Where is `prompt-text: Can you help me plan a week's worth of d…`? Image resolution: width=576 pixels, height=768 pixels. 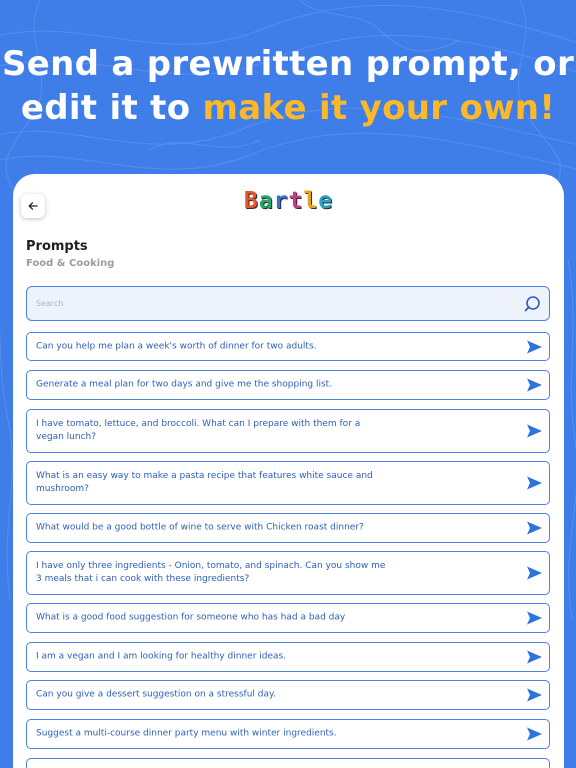
prompt-text: Can you help me plan a week's worth of d… is located at coordinates (176, 346).